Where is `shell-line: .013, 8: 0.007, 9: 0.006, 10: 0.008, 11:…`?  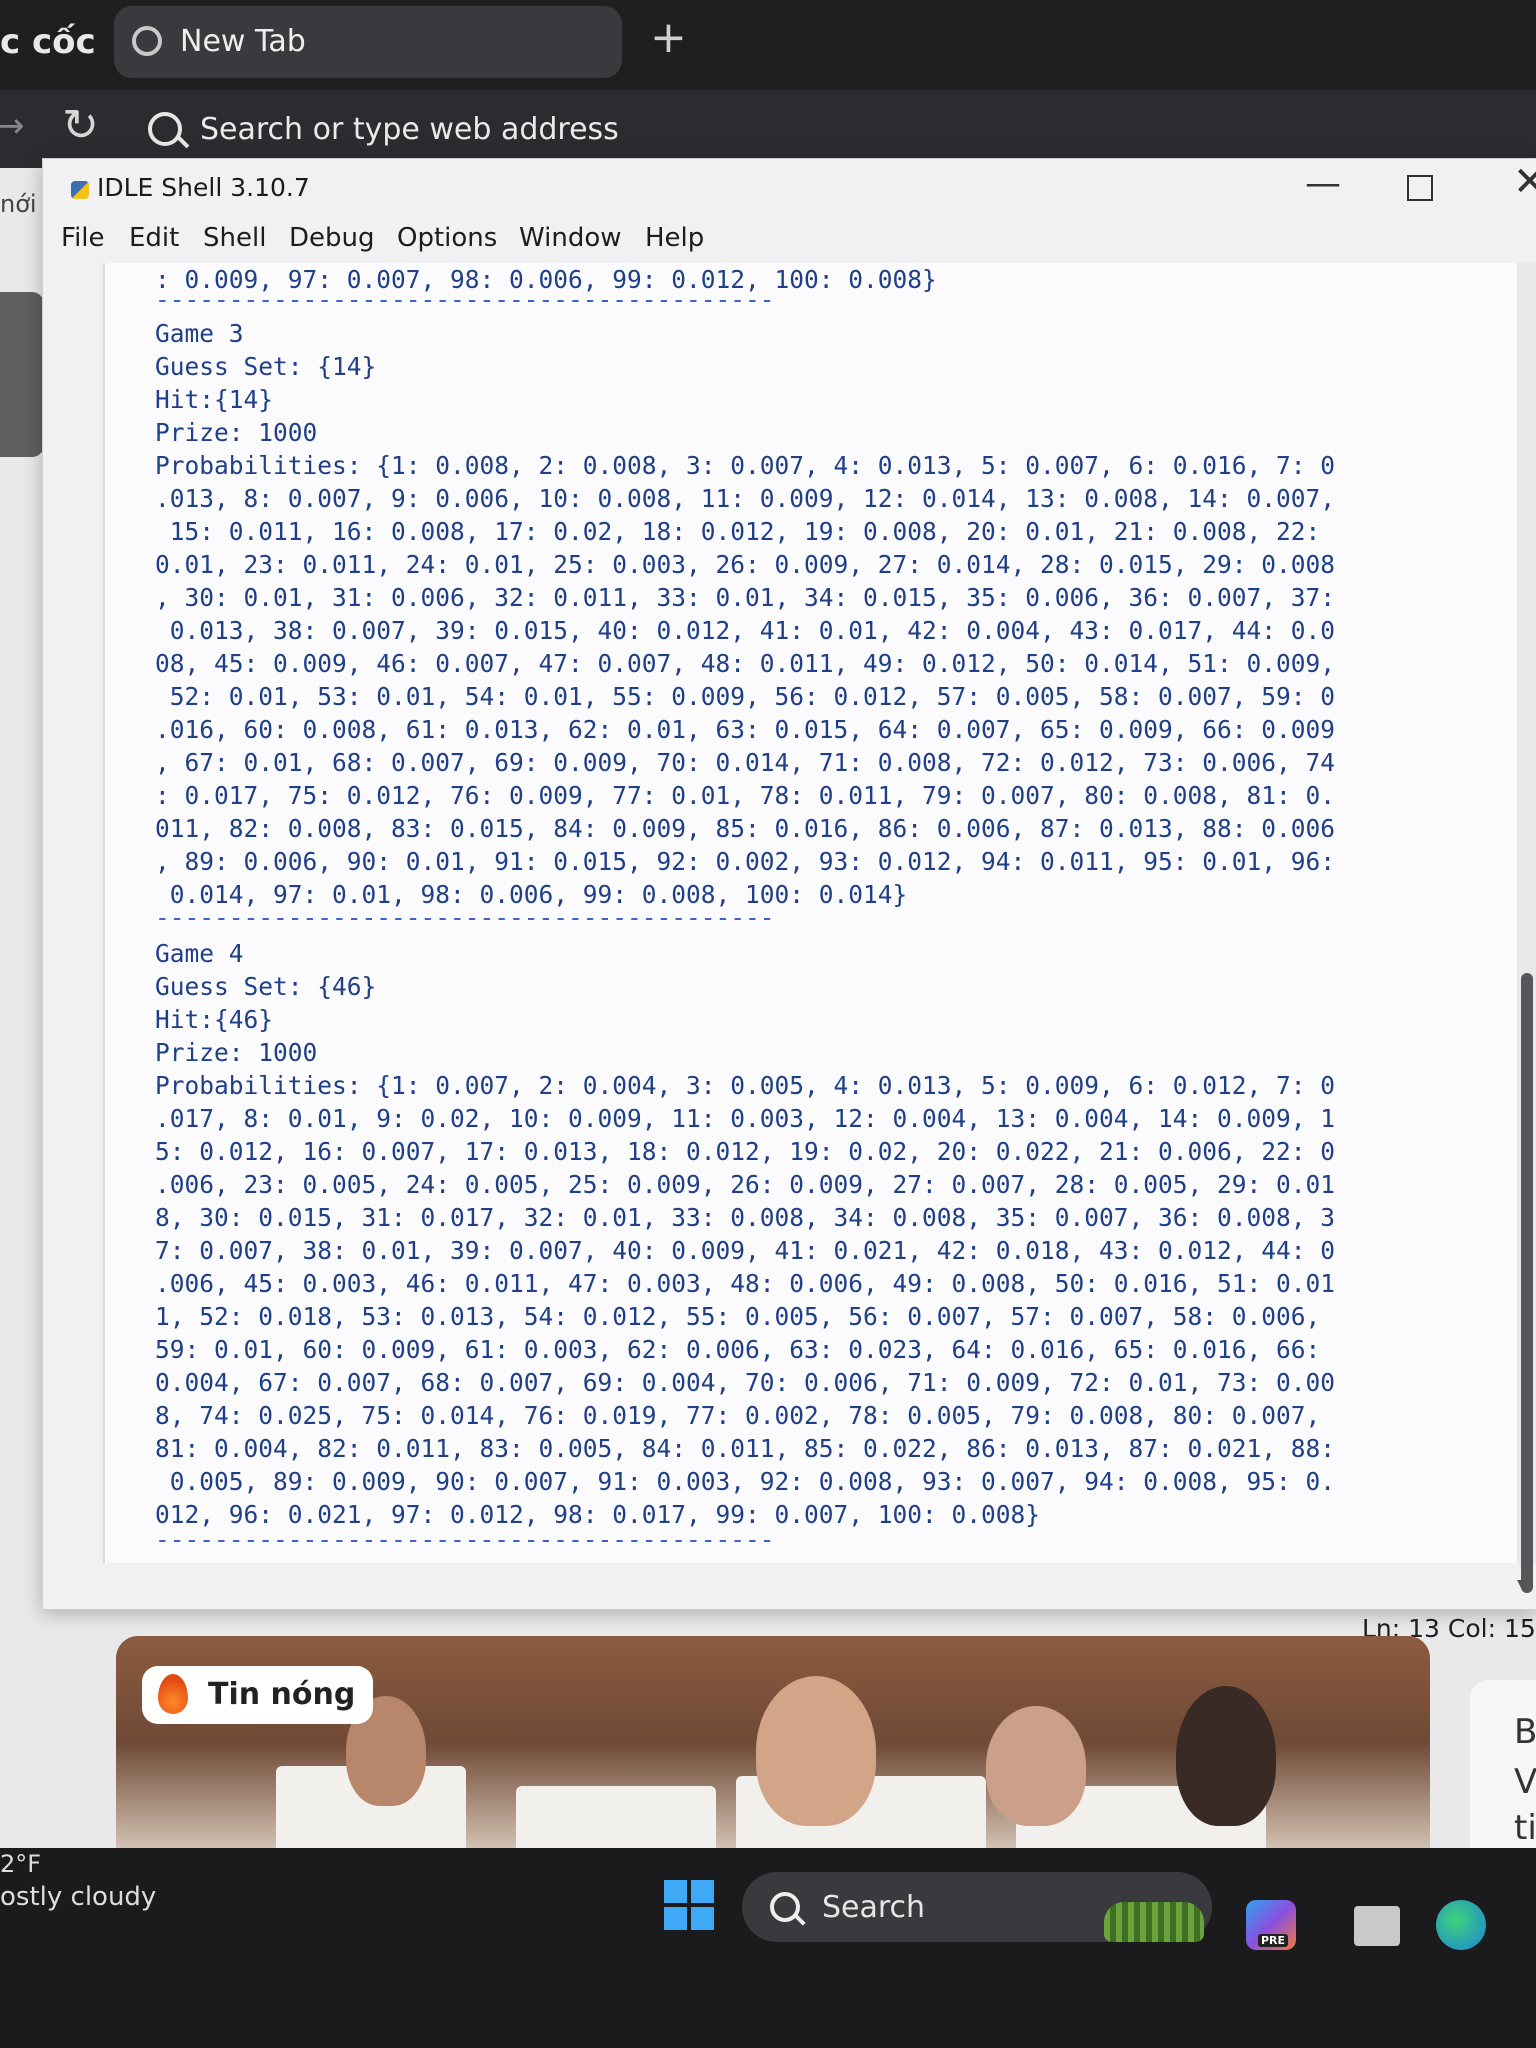 shell-line: .013, 8: 0.007, 9: 0.006, 10: 0.008, 11:… is located at coordinates (745, 498).